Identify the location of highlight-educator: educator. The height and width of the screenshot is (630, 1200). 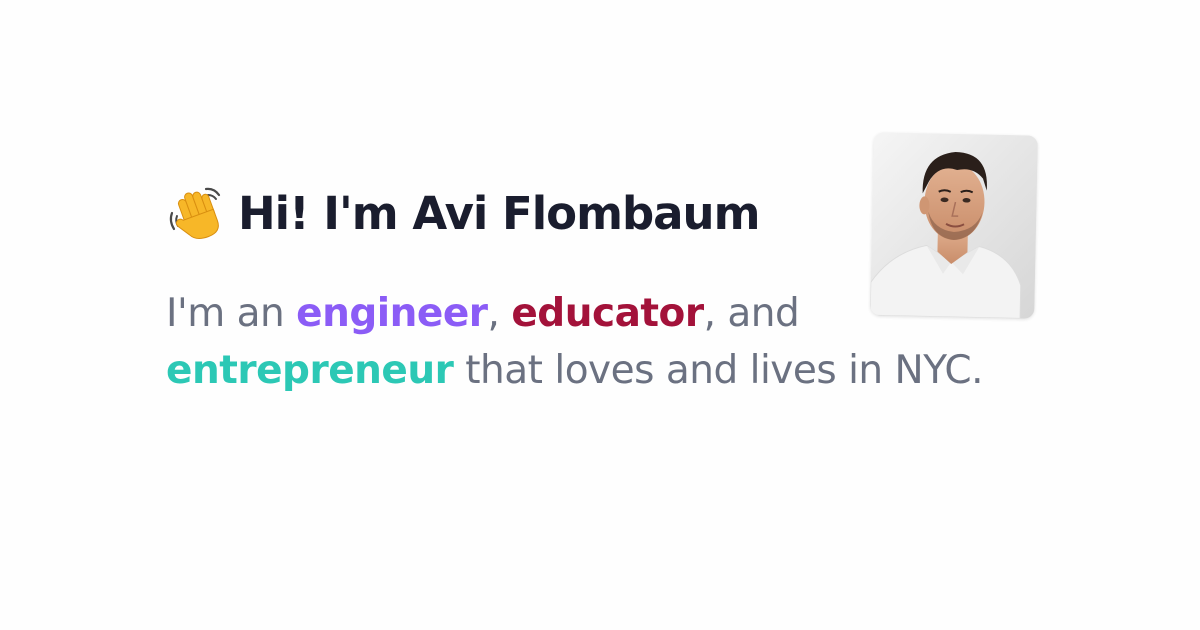
(607, 313).